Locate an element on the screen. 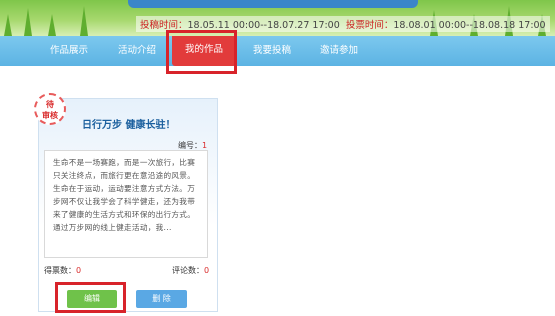 The height and width of the screenshot is (316, 555). nav-item-showcase: 作品展示 is located at coordinates (69, 51).